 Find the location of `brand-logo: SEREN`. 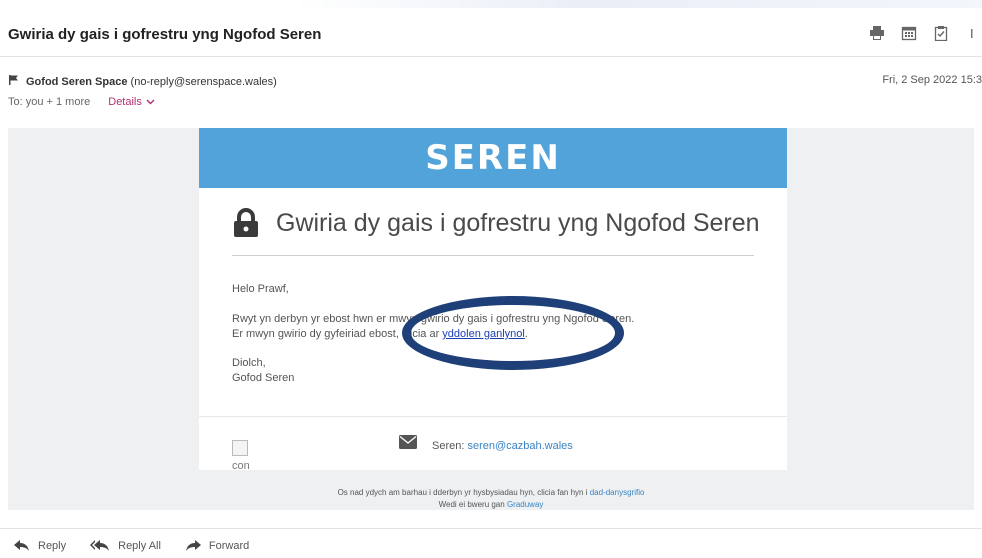

brand-logo: SEREN is located at coordinates (493, 158).